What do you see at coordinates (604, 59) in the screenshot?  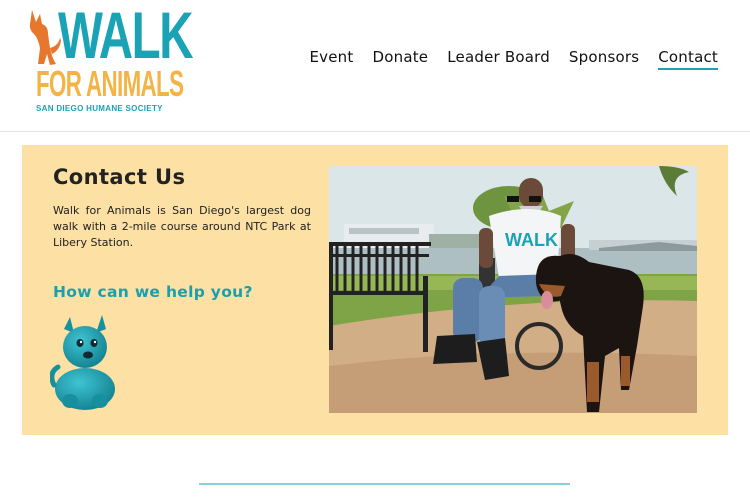 I see `nav-sponsors: Sponsors` at bounding box center [604, 59].